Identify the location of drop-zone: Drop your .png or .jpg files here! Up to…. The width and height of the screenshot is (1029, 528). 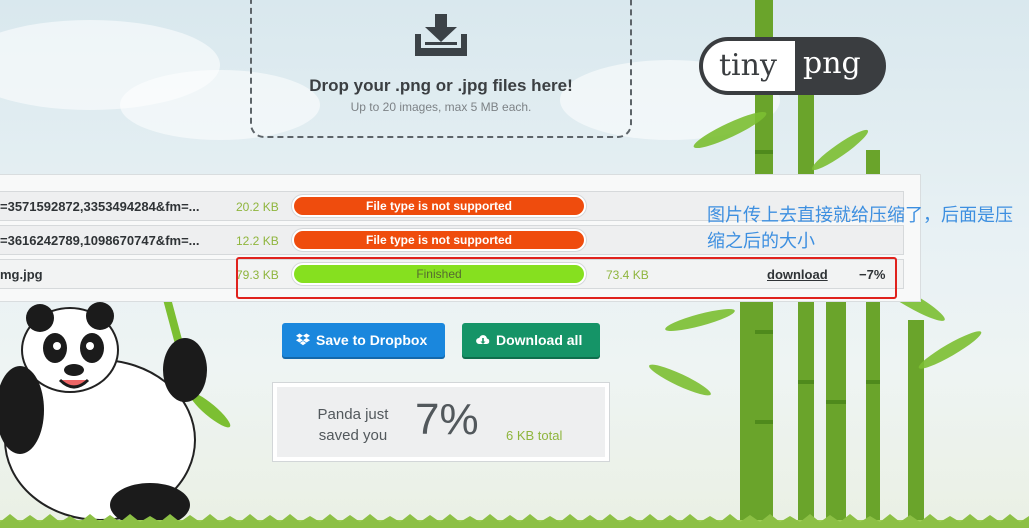
(441, 69).